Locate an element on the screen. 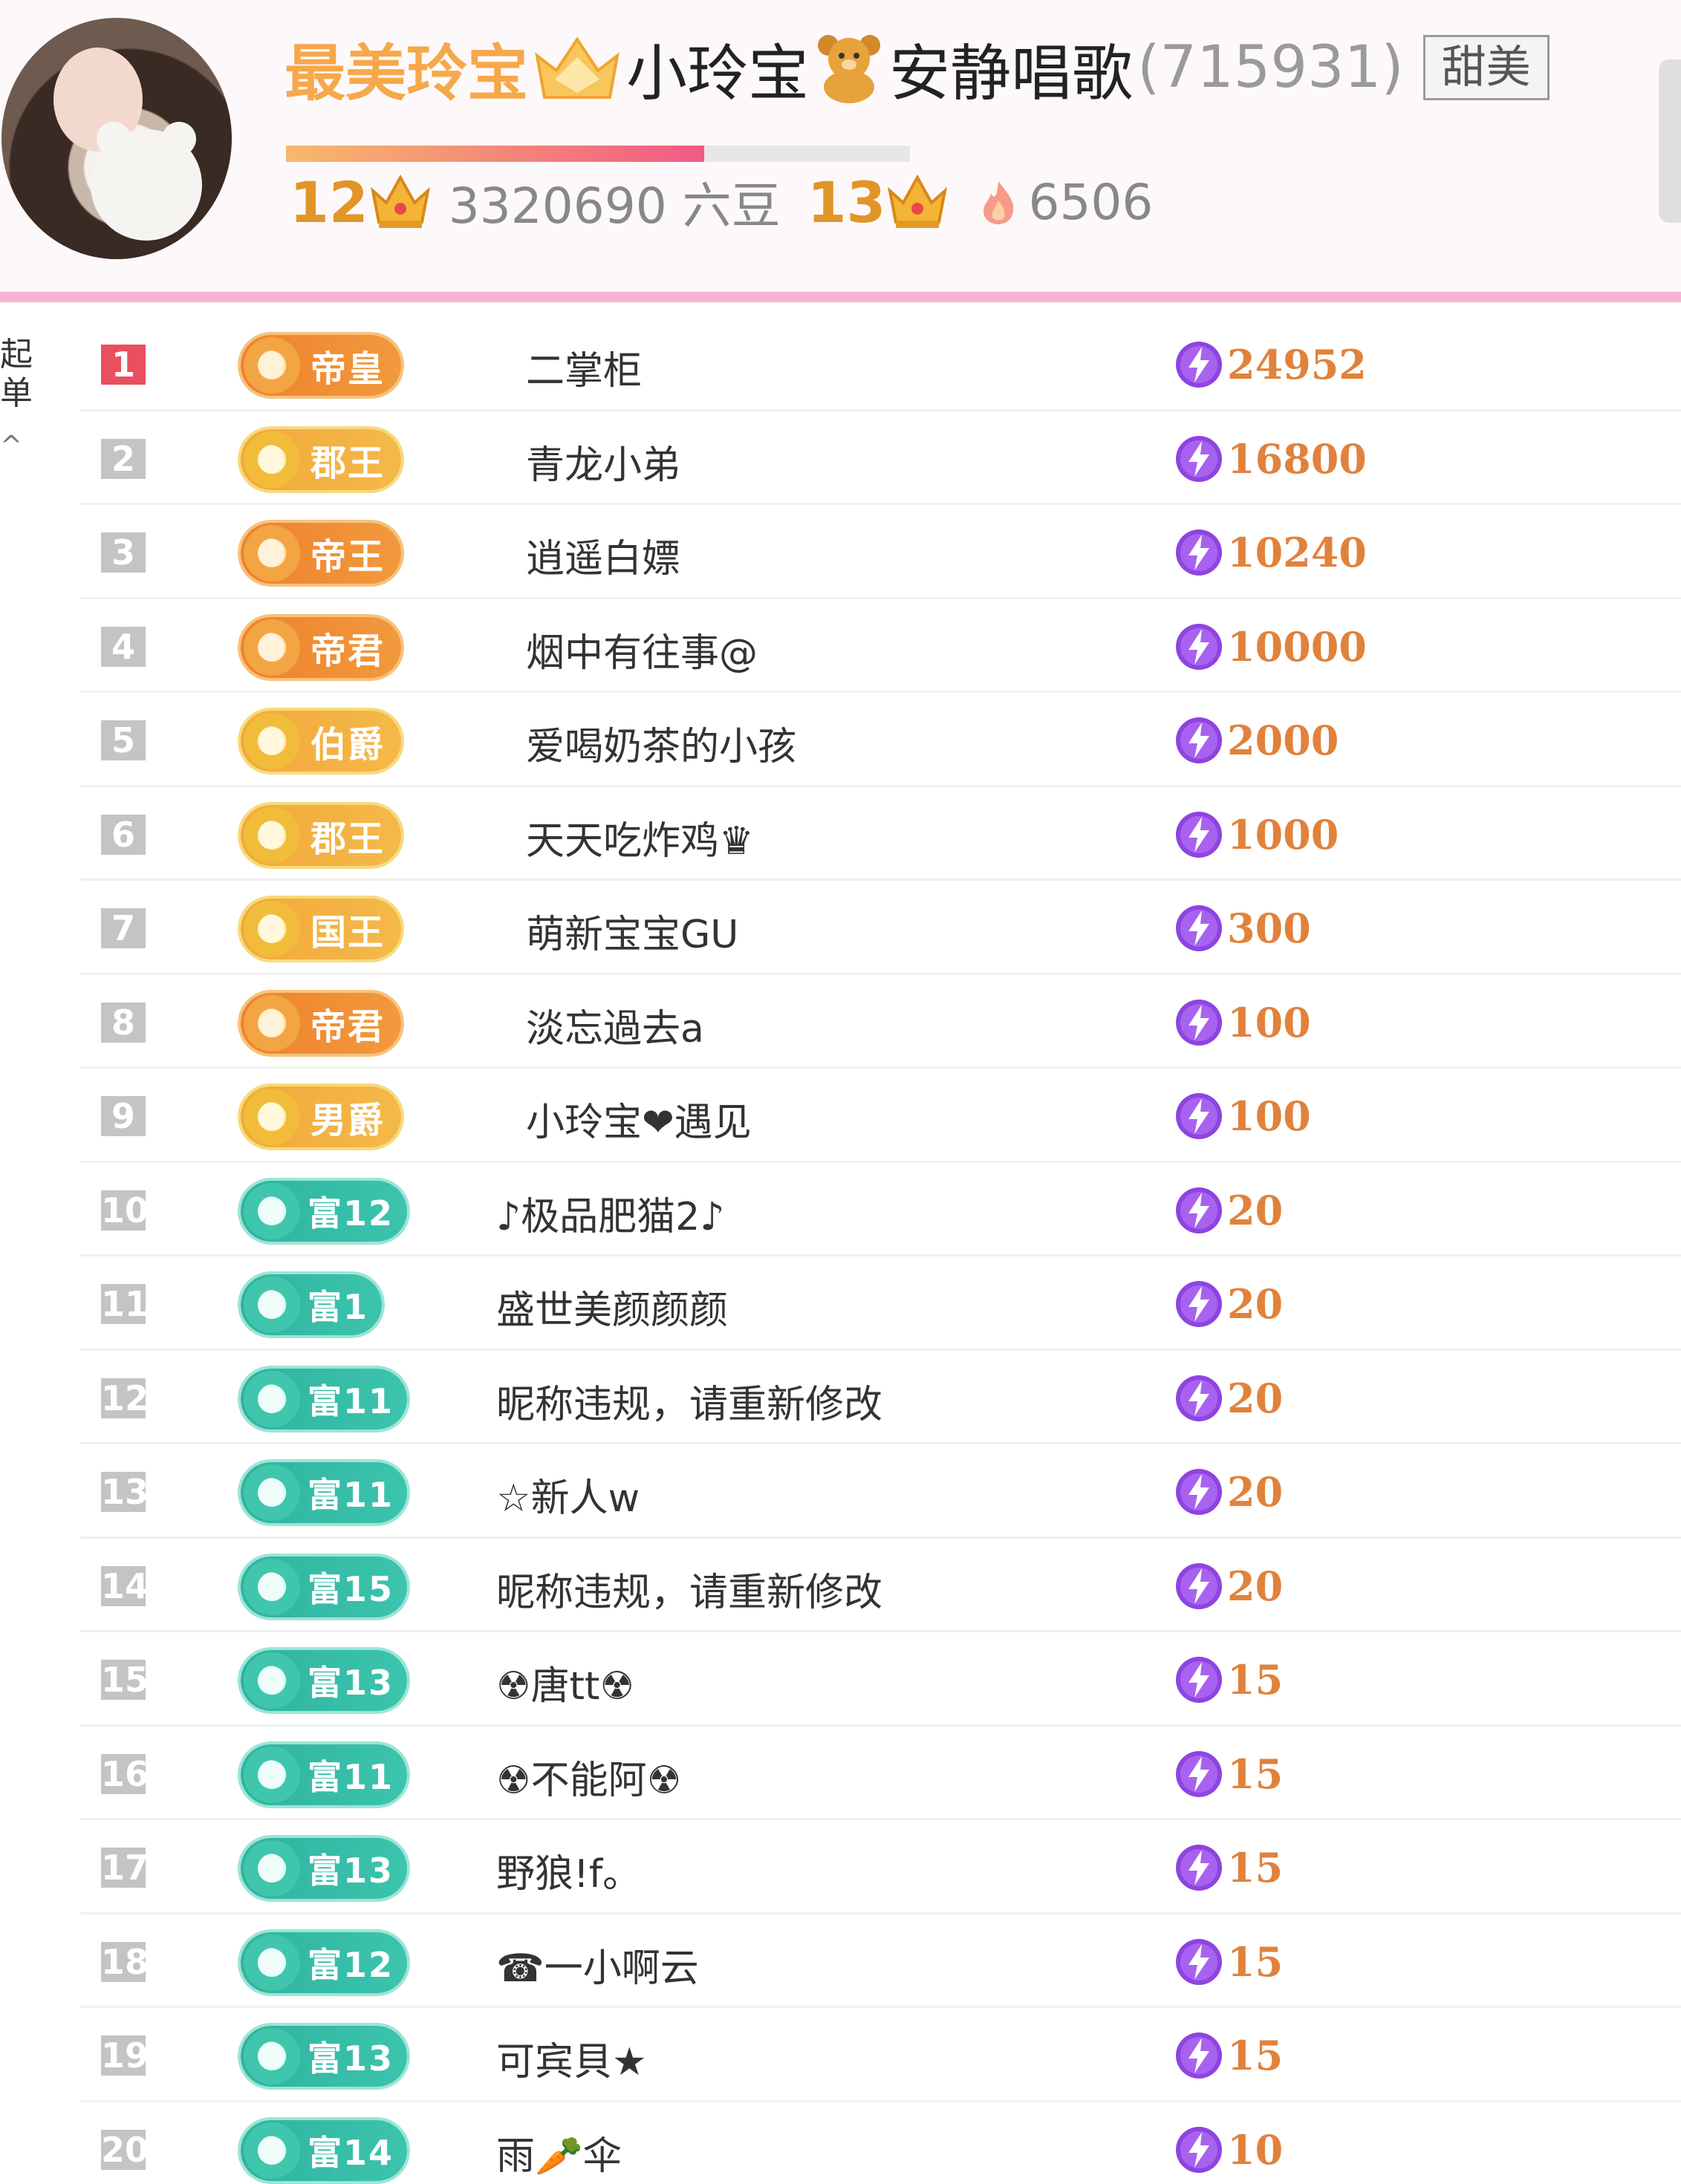 This screenshot has height=2184, width=1681. user-nickname: 野狼!f。 is located at coordinates (568, 1870).